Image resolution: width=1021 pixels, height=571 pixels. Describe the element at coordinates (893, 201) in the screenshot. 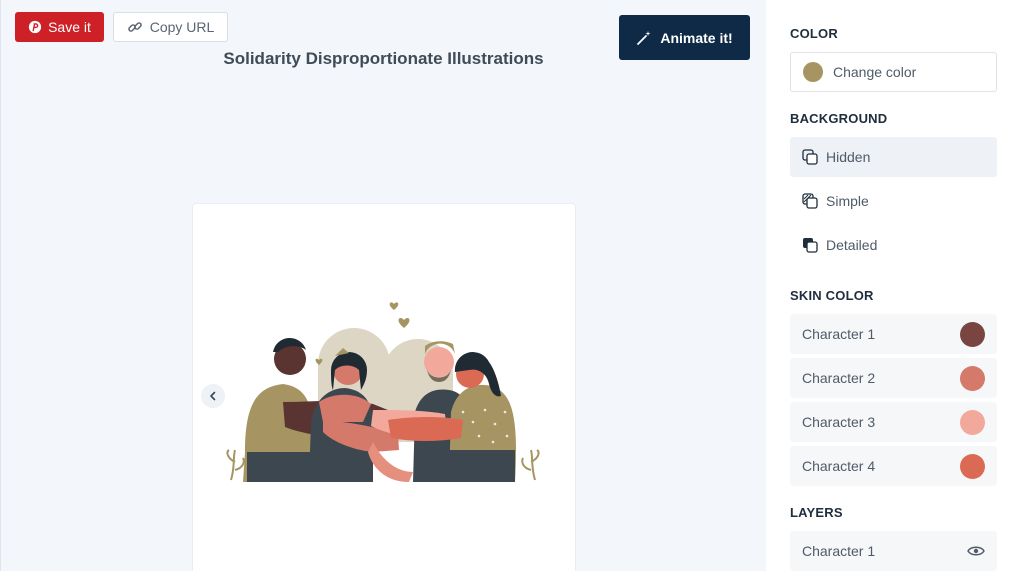

I see `background-option-simple: Simple` at that location.